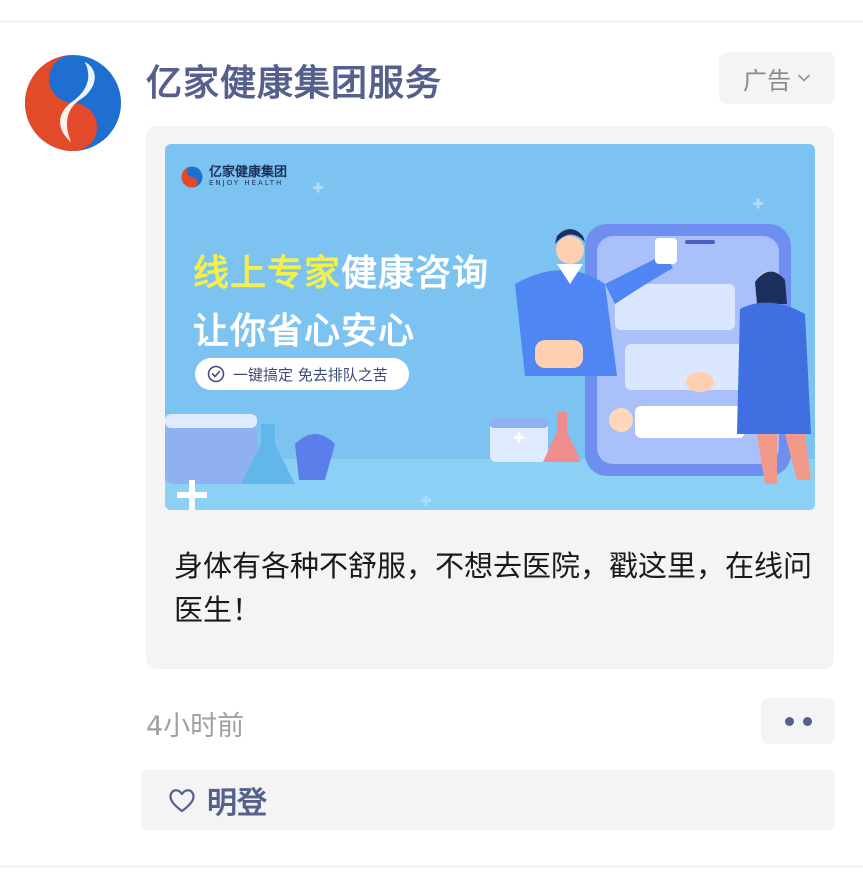 The image size is (863, 872). Describe the element at coordinates (798, 721) in the screenshot. I see `more-actions-button` at that location.